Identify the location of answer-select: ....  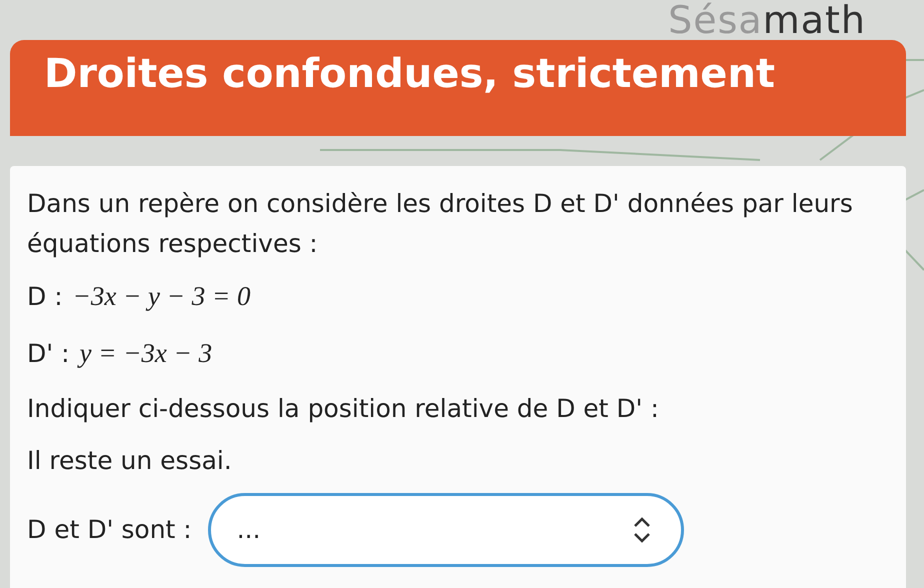
(446, 530).